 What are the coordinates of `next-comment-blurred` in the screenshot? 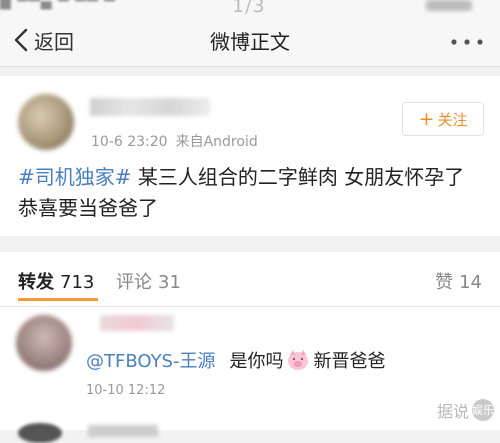 It's located at (123, 431).